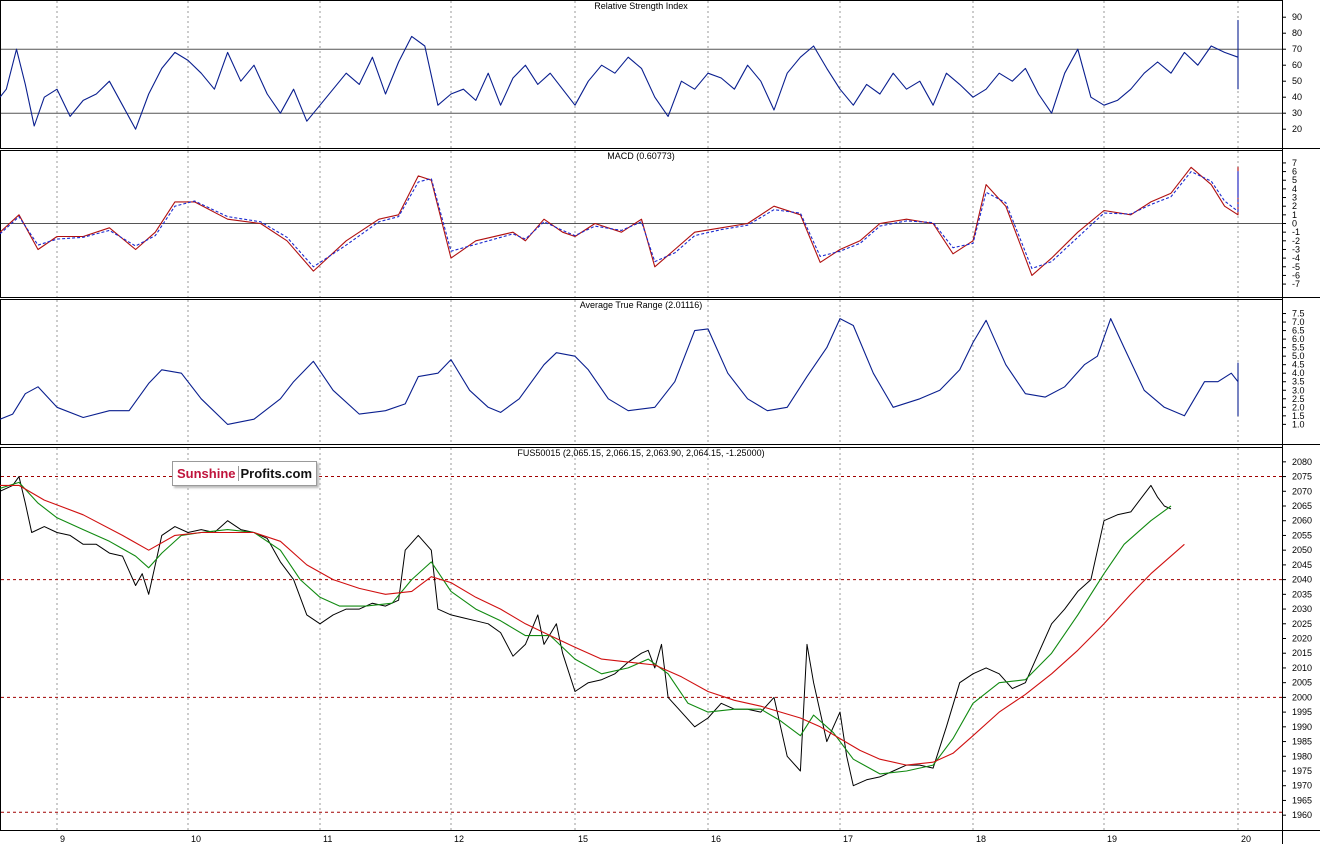 The height and width of the screenshot is (849, 1320). I want to click on y-tick-label: 2050, so click(1302, 550).